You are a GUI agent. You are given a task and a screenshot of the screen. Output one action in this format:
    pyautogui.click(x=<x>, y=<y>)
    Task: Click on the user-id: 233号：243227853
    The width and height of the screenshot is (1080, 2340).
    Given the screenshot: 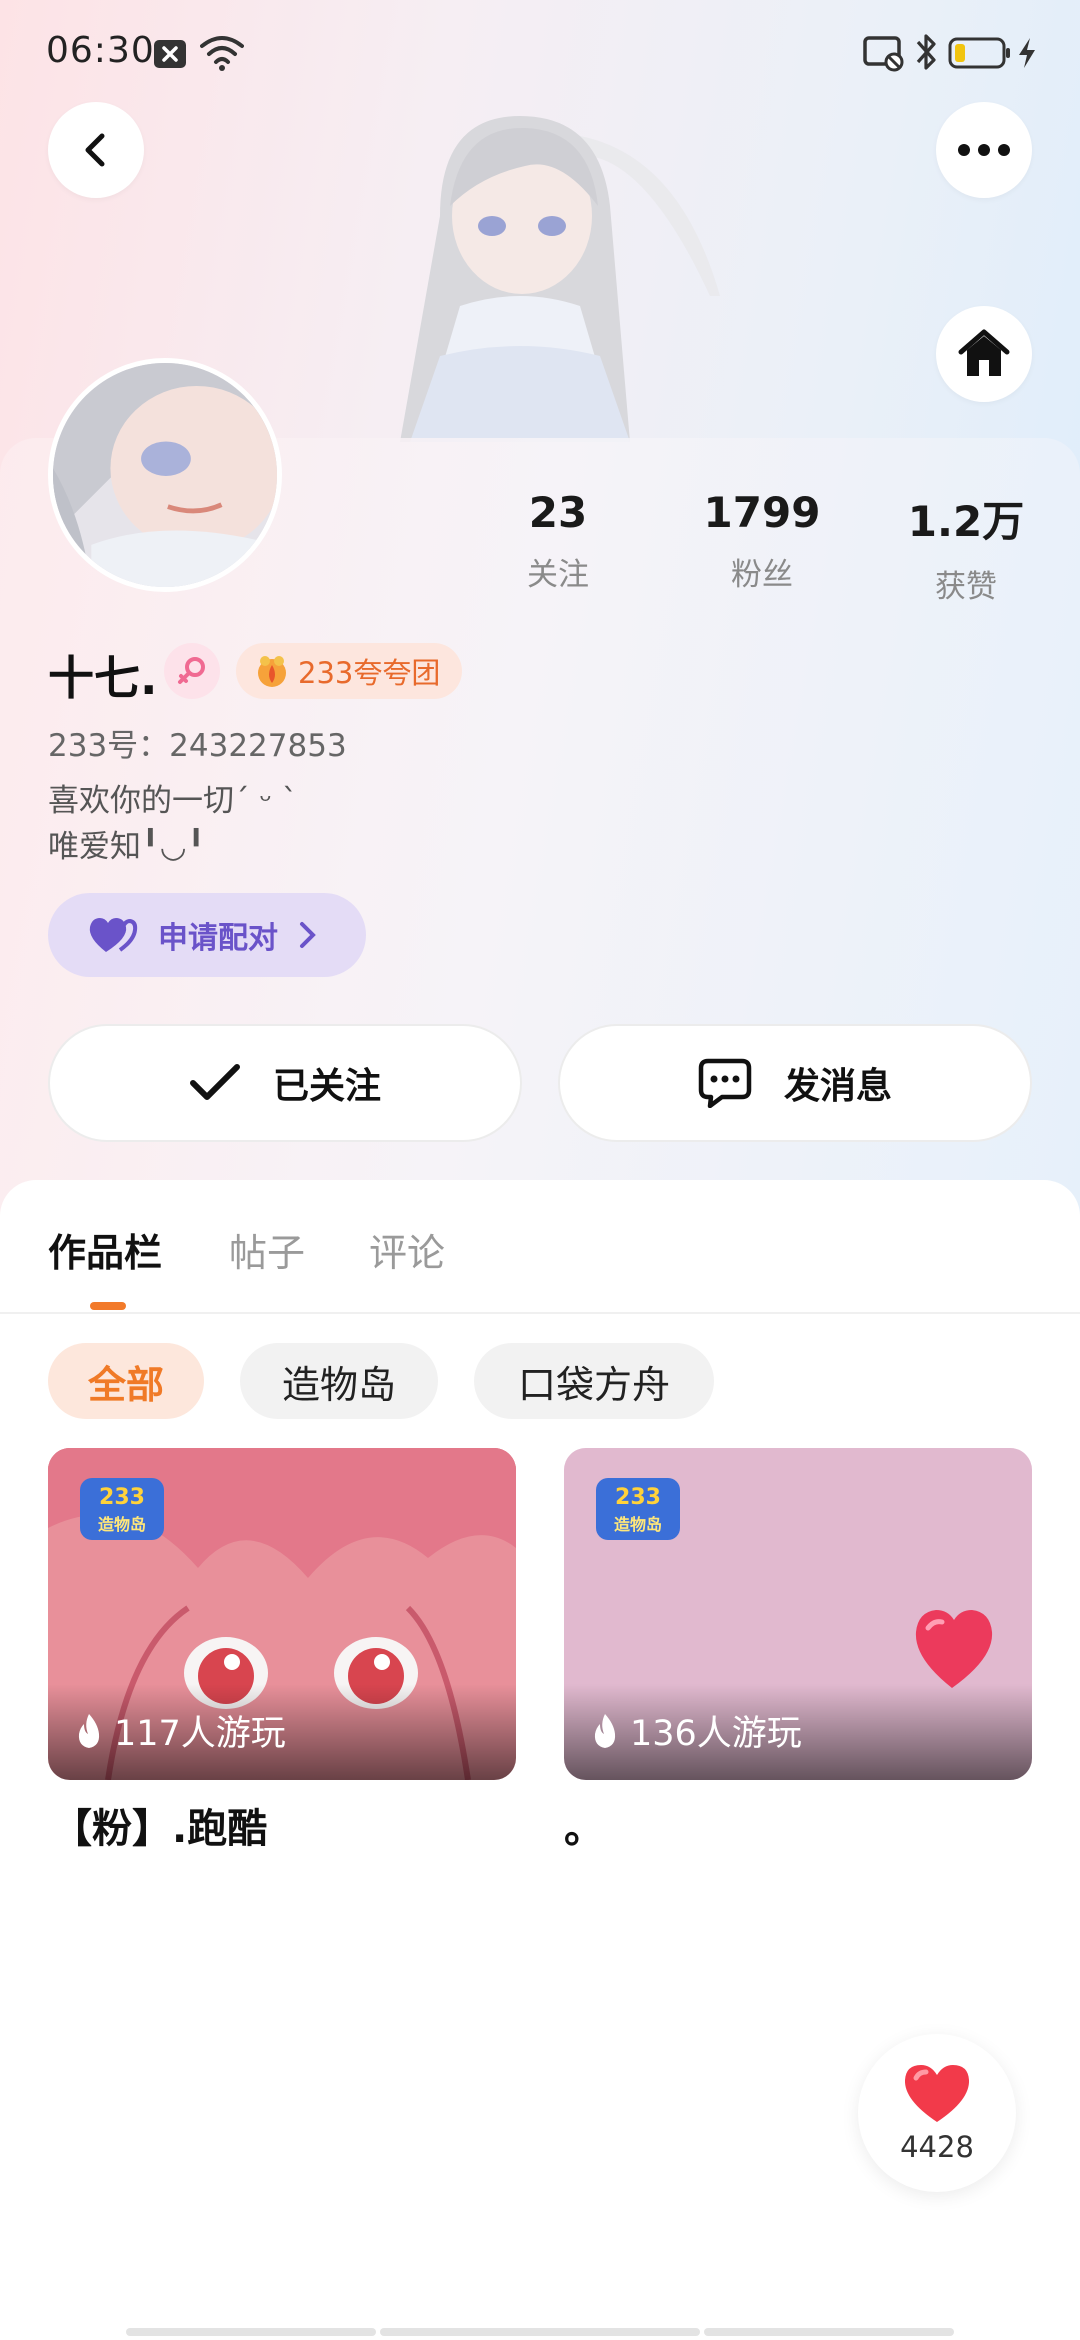 What is the action you would take?
    pyautogui.click(x=197, y=746)
    